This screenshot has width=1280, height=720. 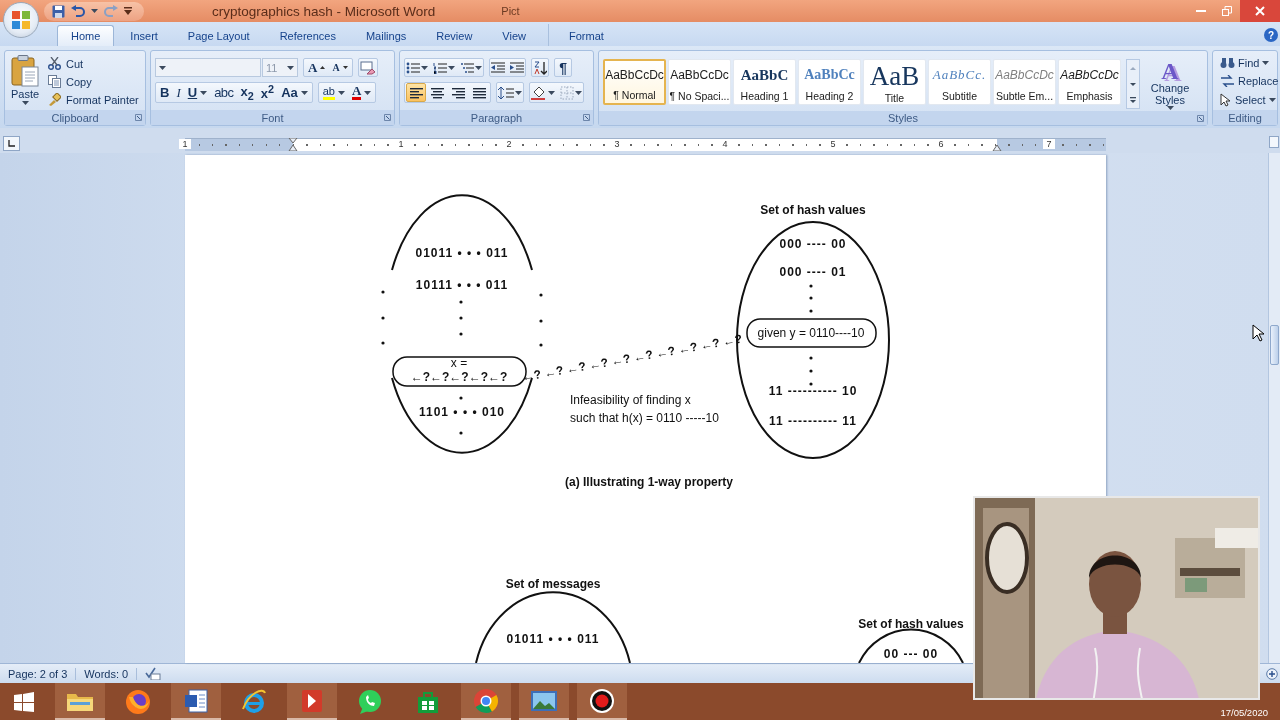 I want to click on vertical-scrollbar, so click(x=1274, y=408).